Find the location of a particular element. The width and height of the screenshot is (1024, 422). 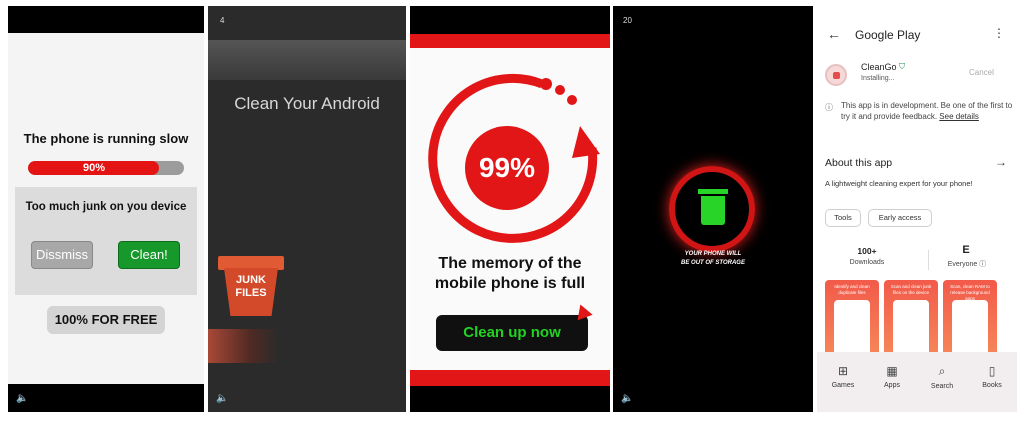

progress-bar: 90% is located at coordinates (106, 168).